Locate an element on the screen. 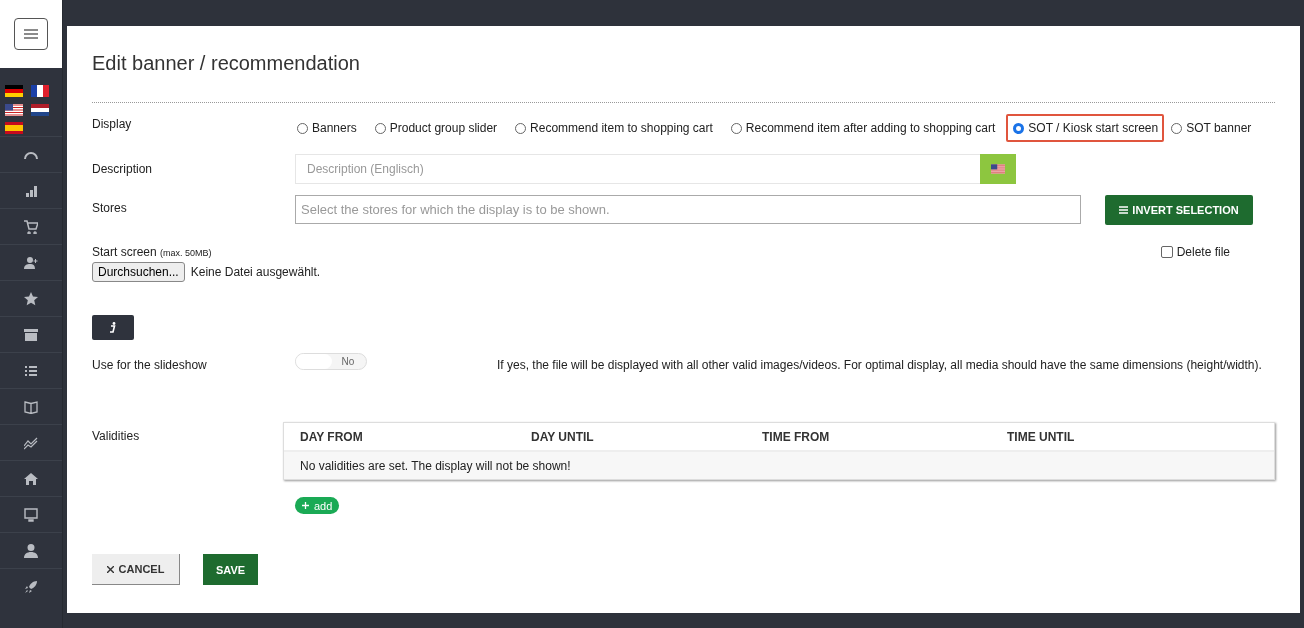  monitor-icon is located at coordinates (31, 514).